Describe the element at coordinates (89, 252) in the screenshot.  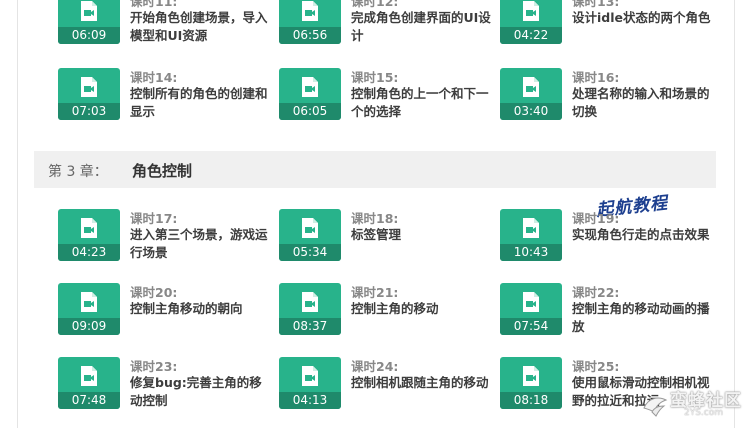
I see `video-duration: 04:23` at that location.